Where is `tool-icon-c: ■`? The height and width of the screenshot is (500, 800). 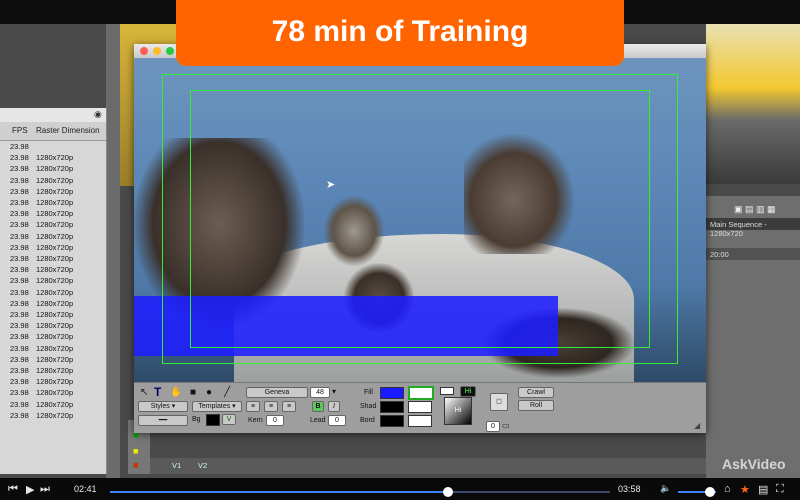
tool-icon-c: ■ is located at coordinates (135, 465).